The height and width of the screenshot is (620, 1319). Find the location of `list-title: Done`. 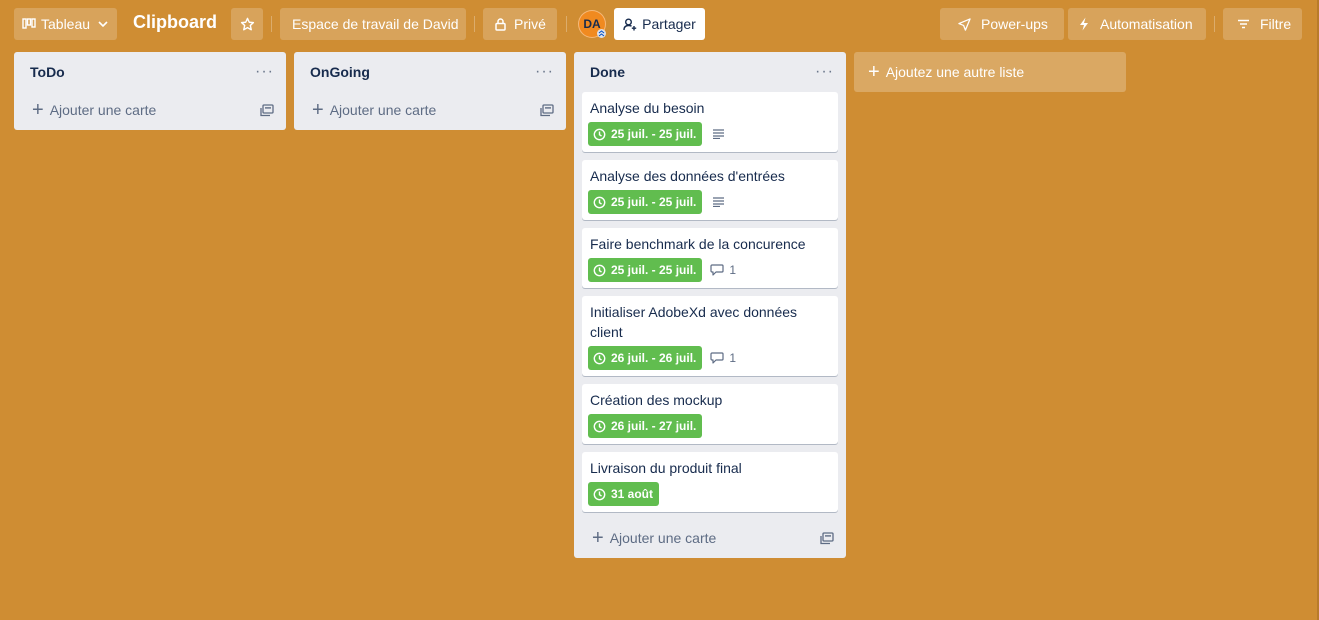

list-title: Done is located at coordinates (607, 72).